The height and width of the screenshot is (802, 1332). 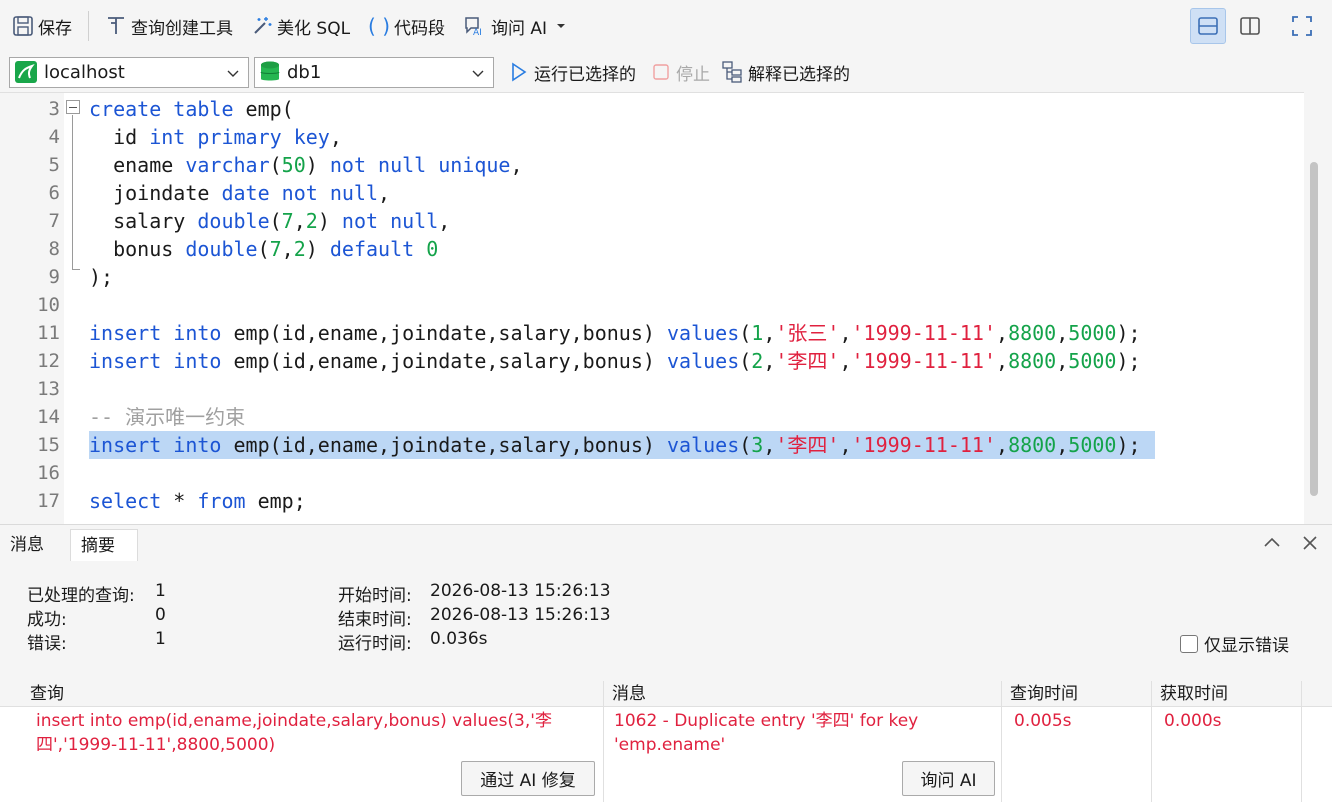 I want to click on database-select: db1, so click(x=374, y=72).